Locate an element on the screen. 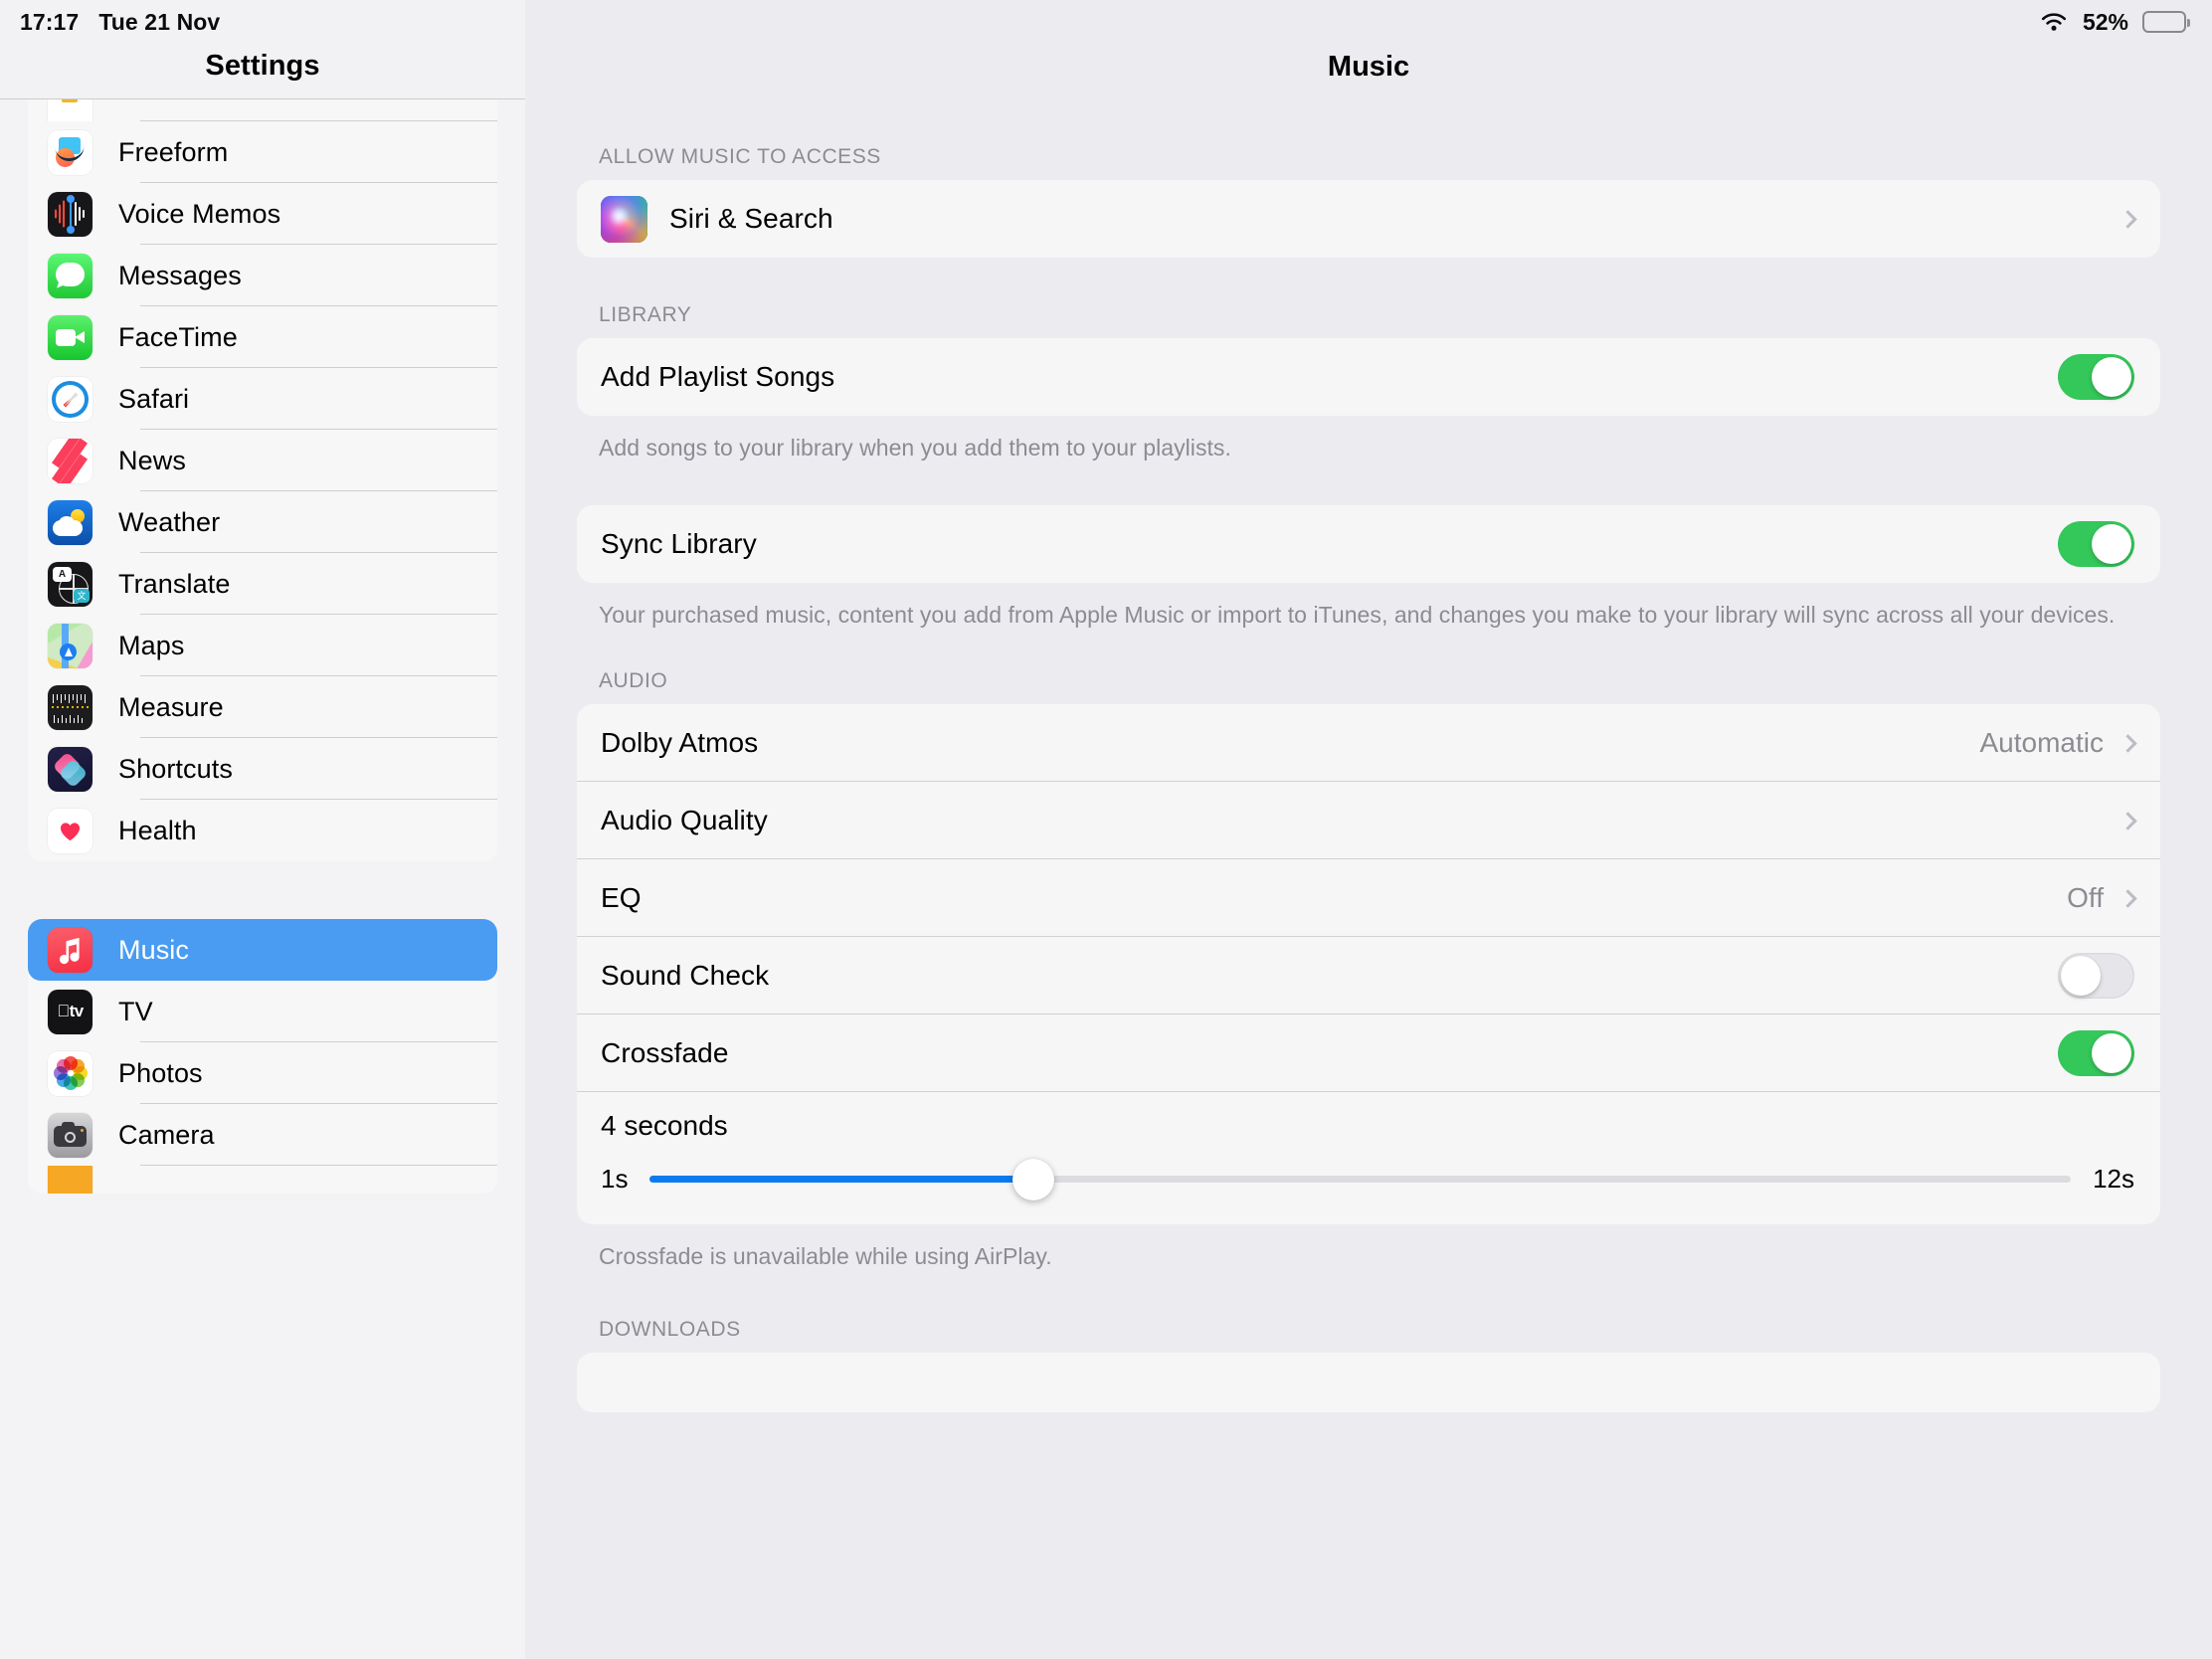 This screenshot has width=2212, height=1659. downloads-card is located at coordinates (1368, 1382).